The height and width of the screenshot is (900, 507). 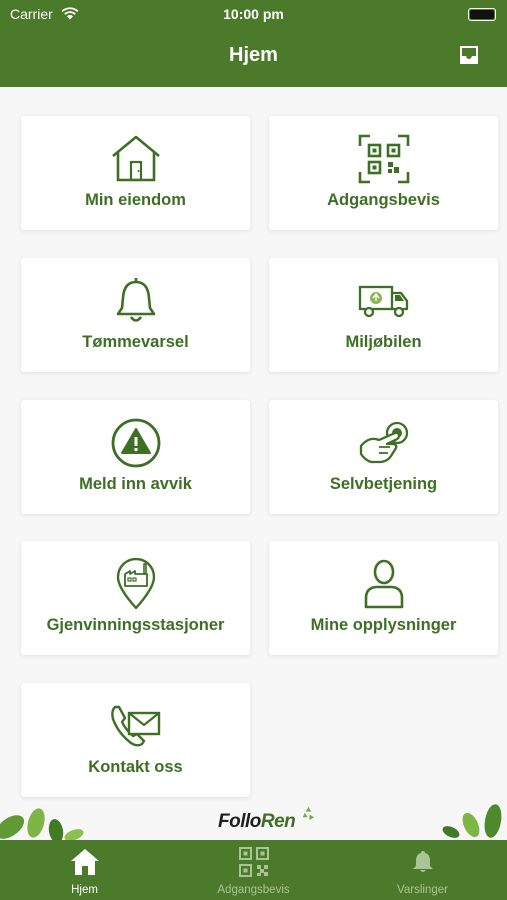 I want to click on tab-label: Adgangsbevis, so click(x=253, y=890).